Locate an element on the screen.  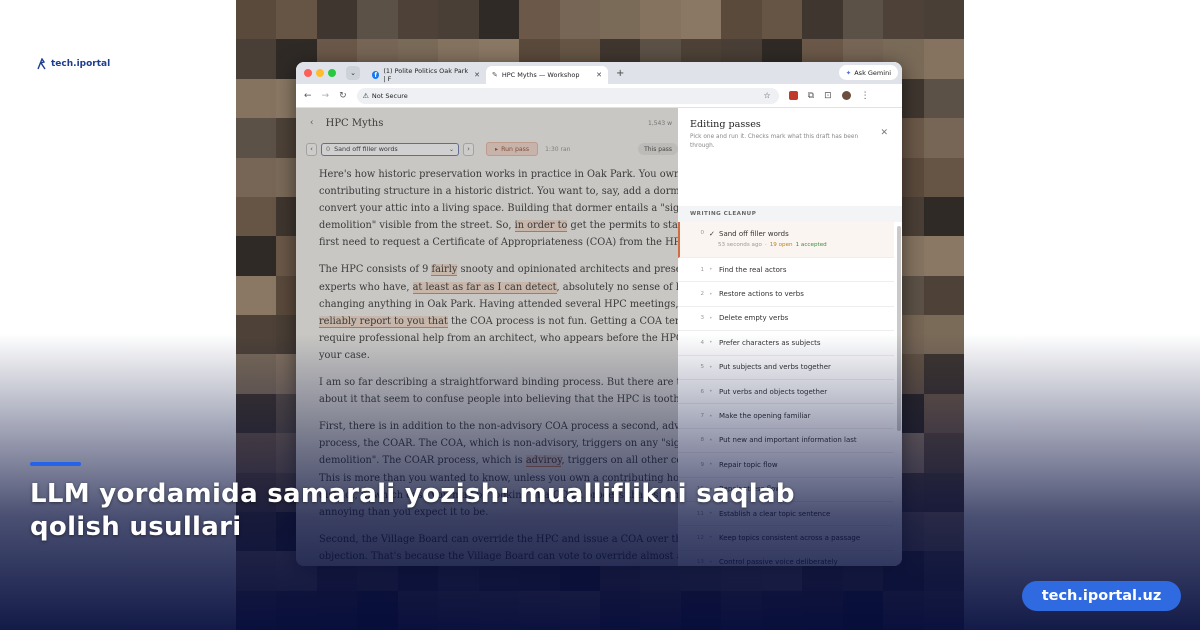
bookmark-star-icon: ☆ is located at coordinates (766, 95).